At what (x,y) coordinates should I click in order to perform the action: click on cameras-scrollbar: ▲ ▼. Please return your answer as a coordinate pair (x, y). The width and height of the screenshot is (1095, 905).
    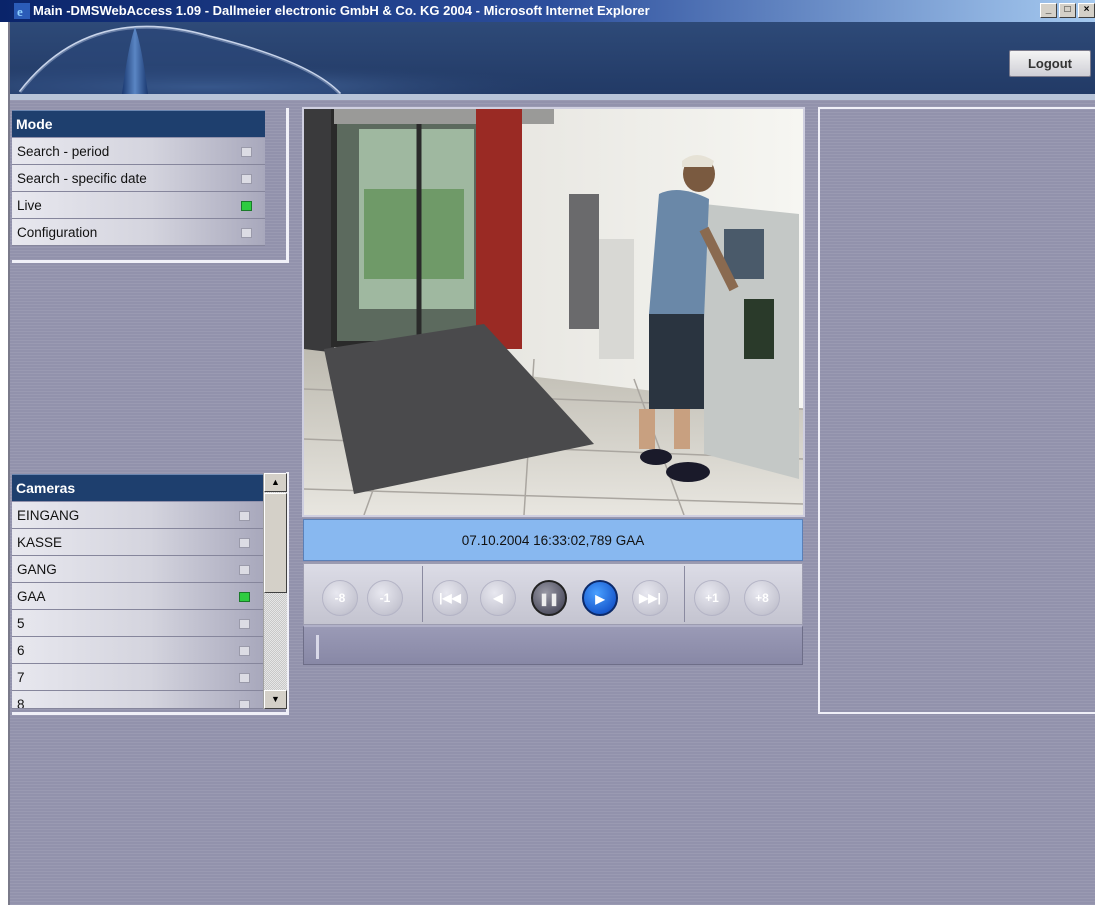
    Looking at the image, I should click on (275, 591).